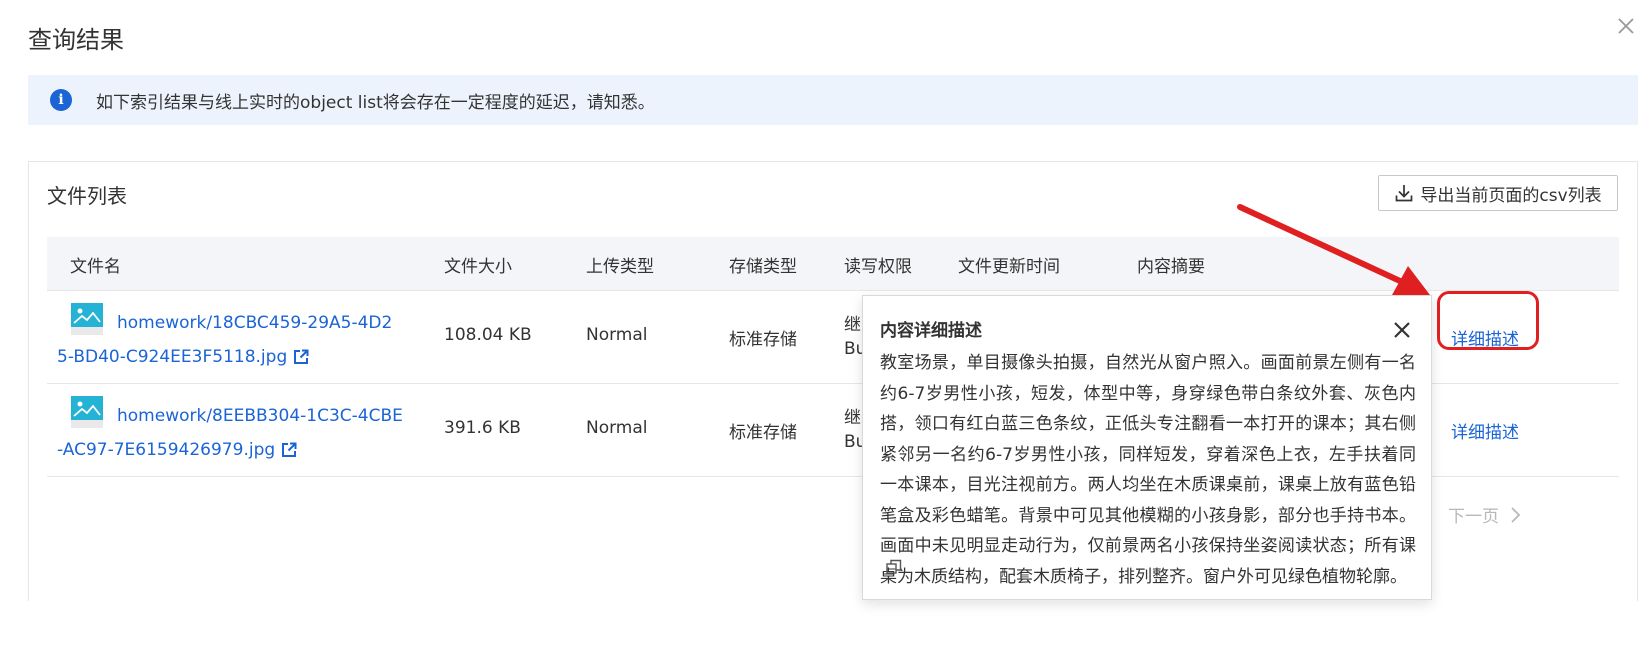  What do you see at coordinates (172, 357) in the screenshot?
I see `file-name-line2: 5-BD40-C924EE3F5118.jpg` at bounding box center [172, 357].